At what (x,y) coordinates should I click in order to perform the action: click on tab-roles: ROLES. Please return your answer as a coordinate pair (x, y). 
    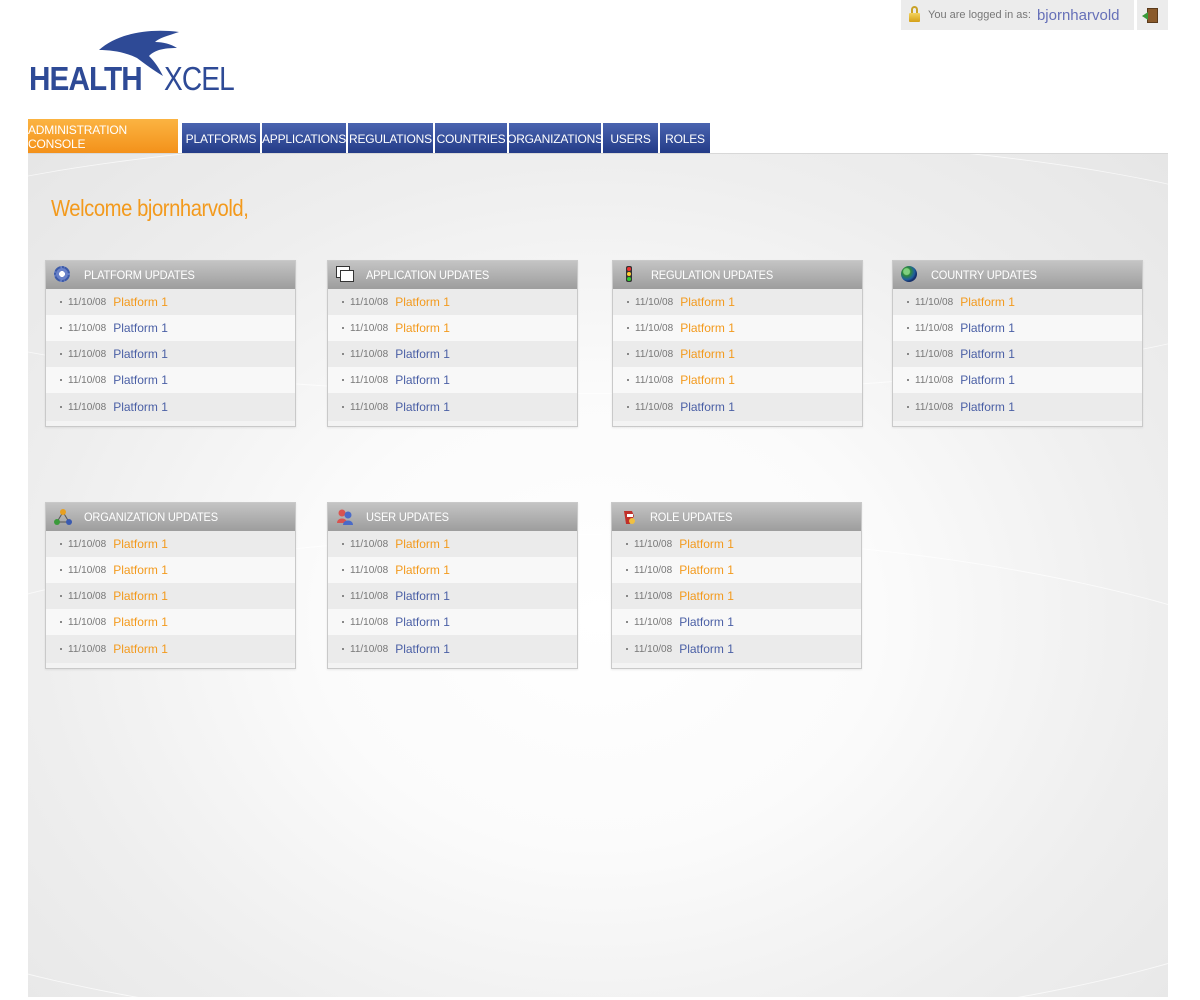
    Looking at the image, I should click on (685, 138).